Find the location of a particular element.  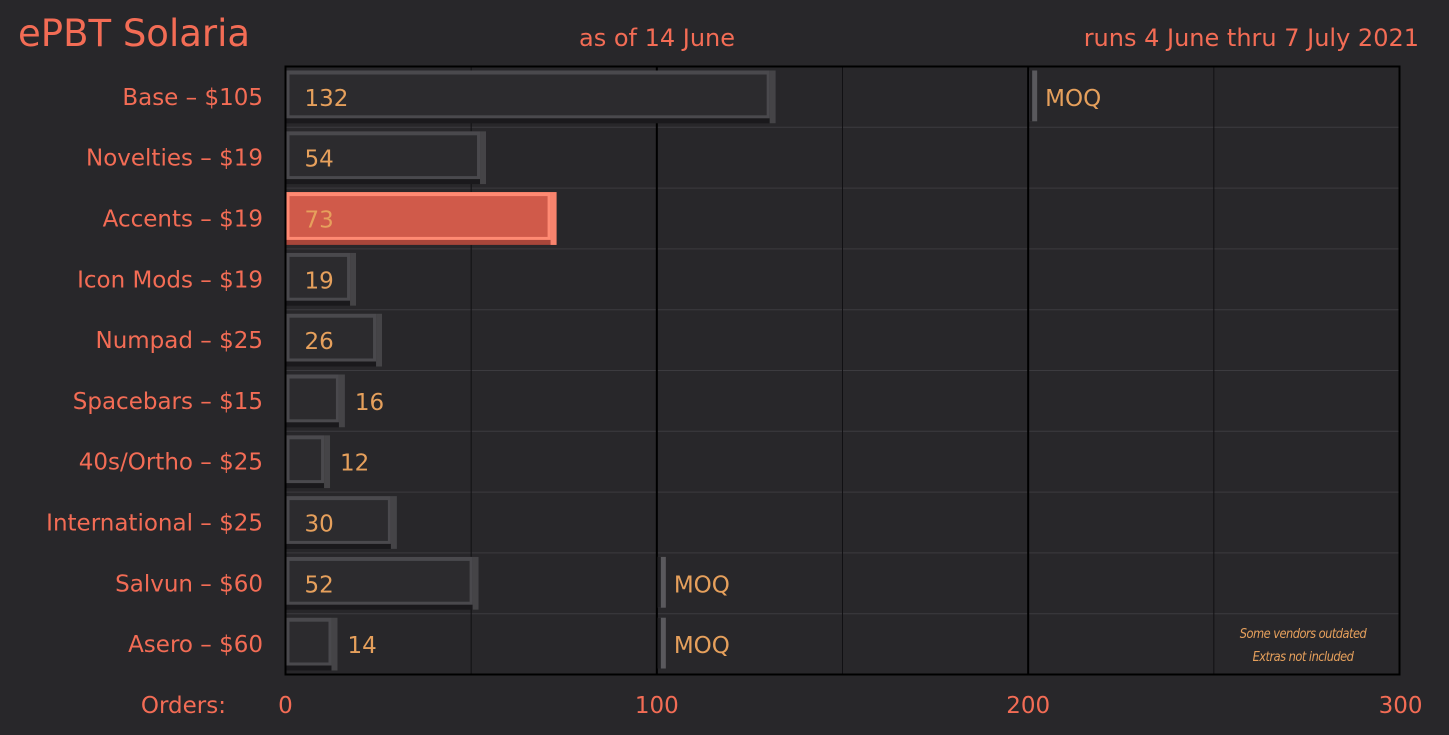

bar-value-label: 12 is located at coordinates (354, 464).